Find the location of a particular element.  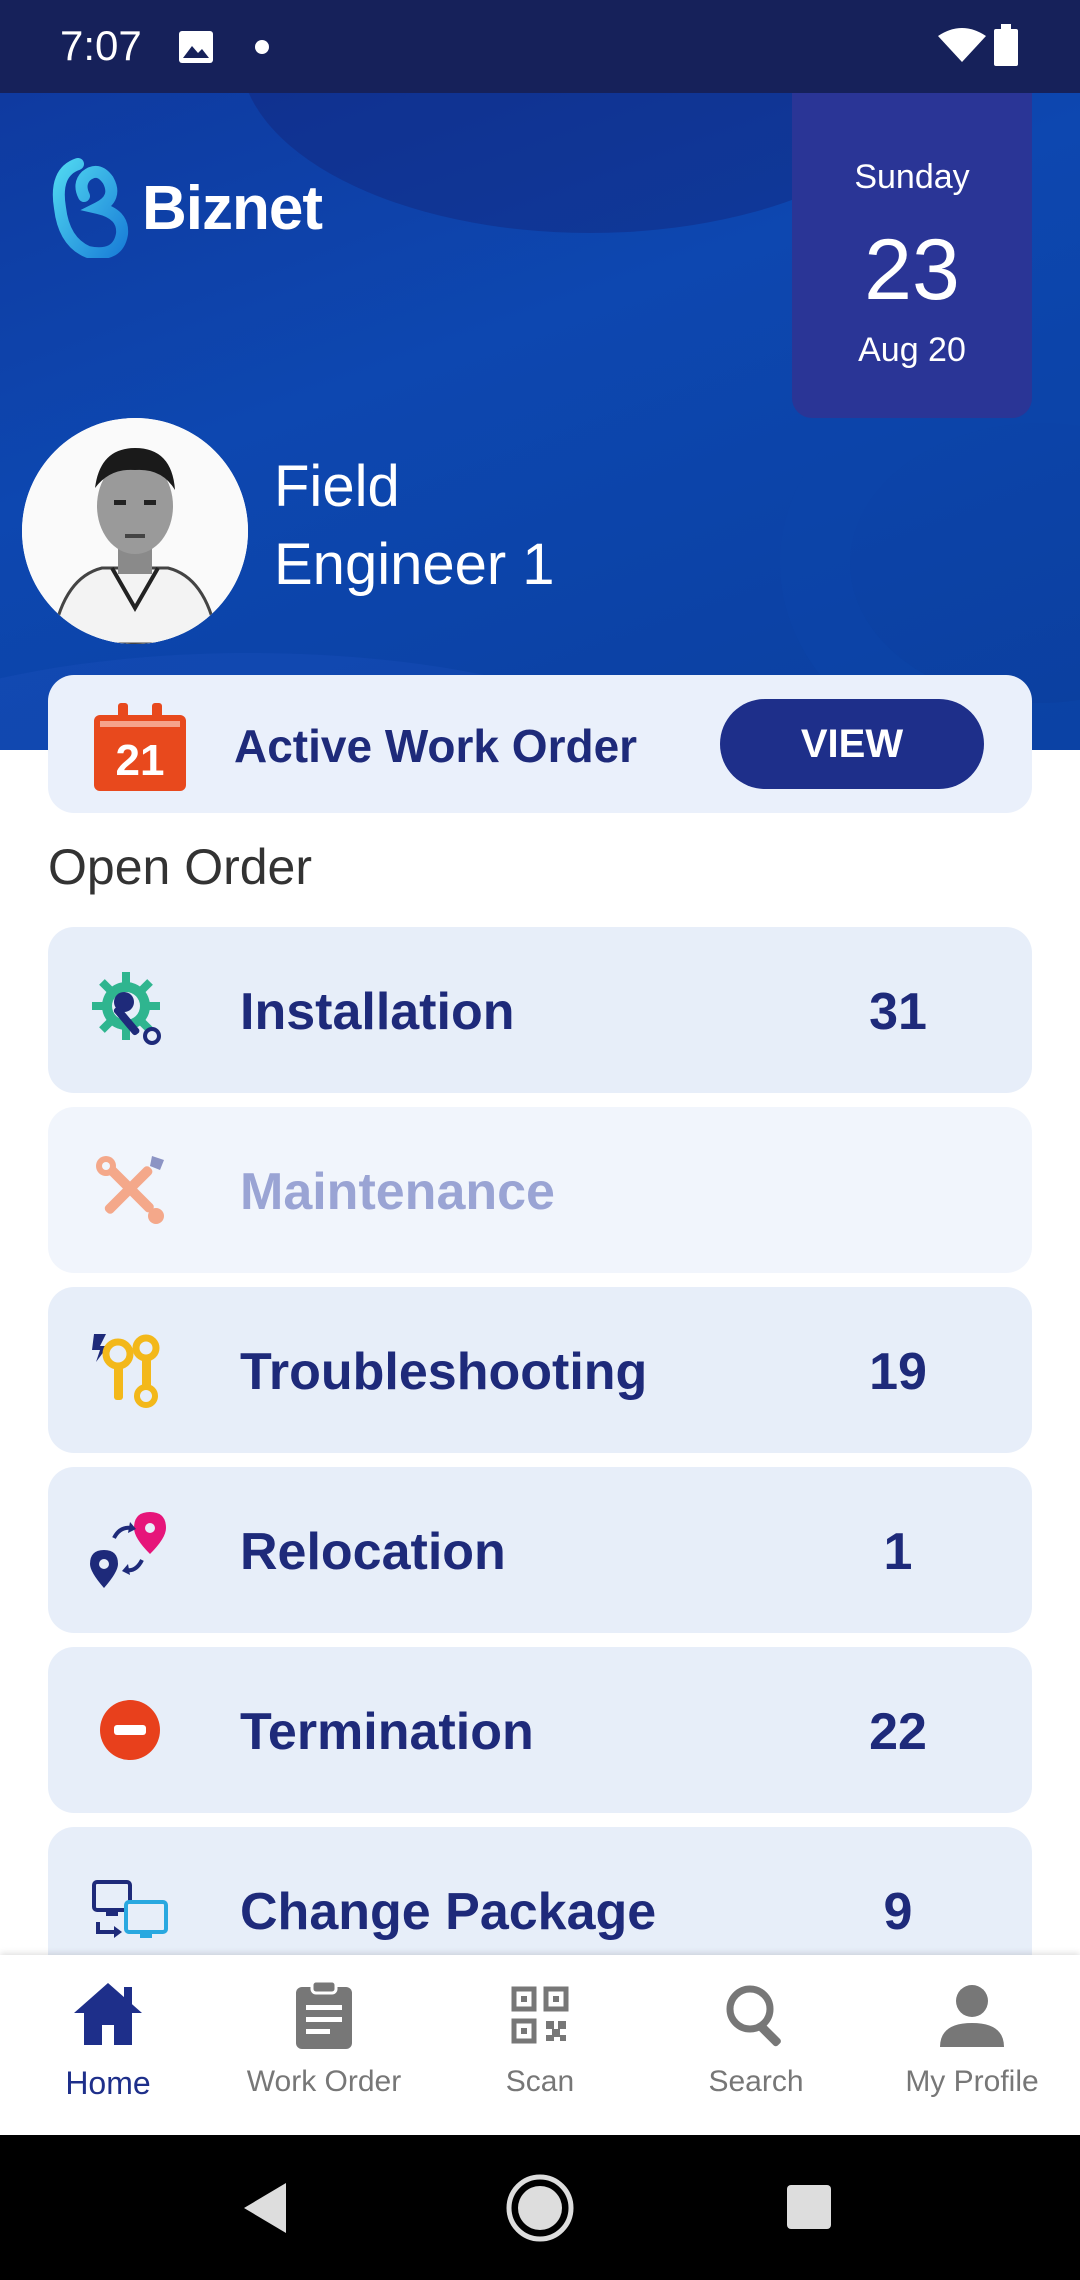

active-work-order-label: Active Work Order is located at coordinates (436, 746).